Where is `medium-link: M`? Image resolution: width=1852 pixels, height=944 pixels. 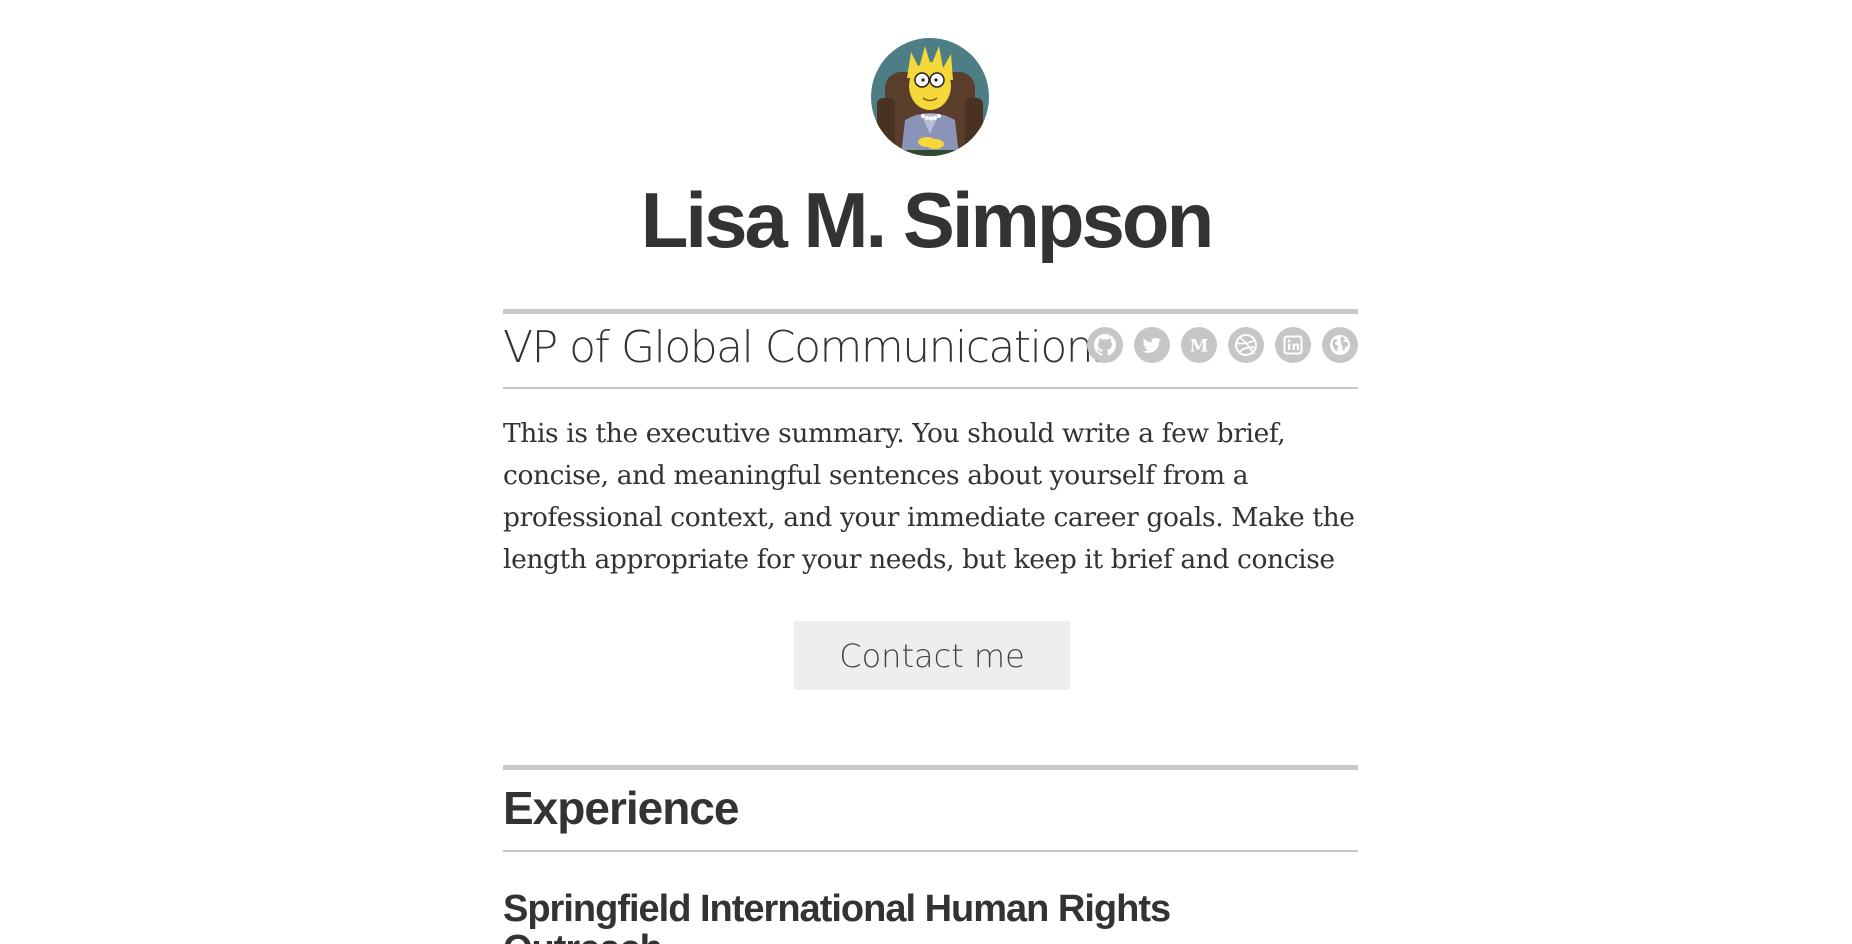
medium-link: M is located at coordinates (1199, 345).